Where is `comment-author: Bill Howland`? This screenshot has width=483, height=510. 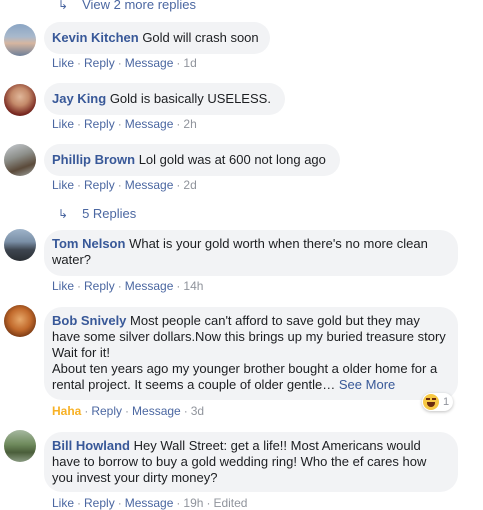
comment-author: Bill Howland is located at coordinates (91, 445).